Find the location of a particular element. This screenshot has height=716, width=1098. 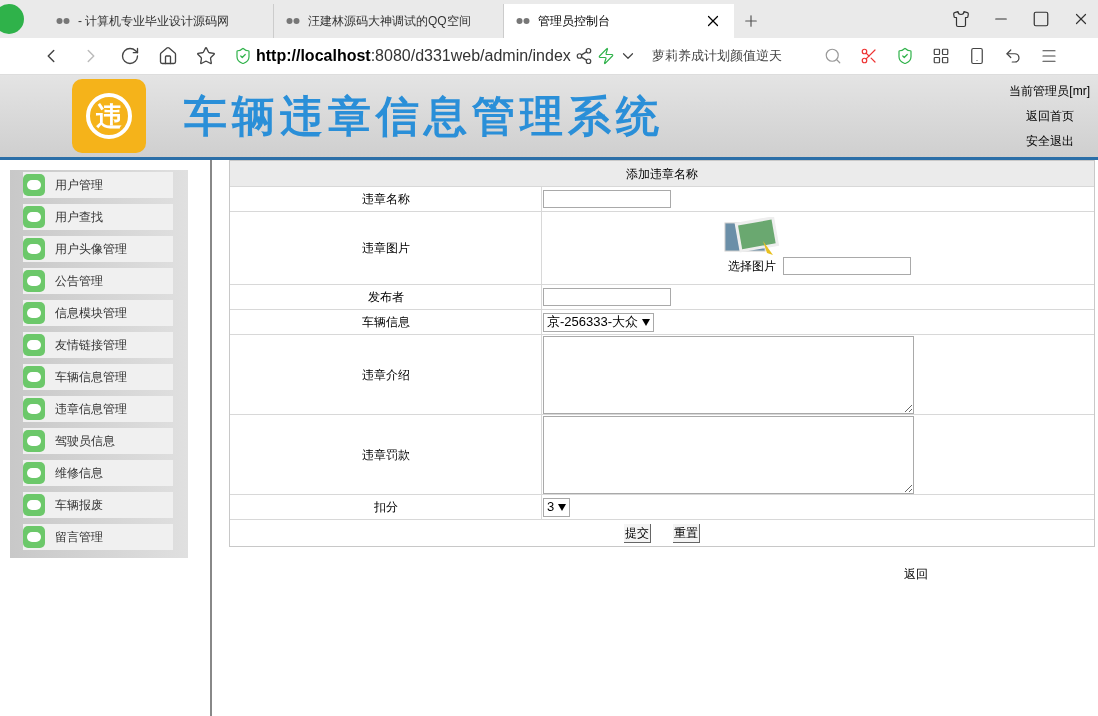

menu-icon is located at coordinates (1049, 56).